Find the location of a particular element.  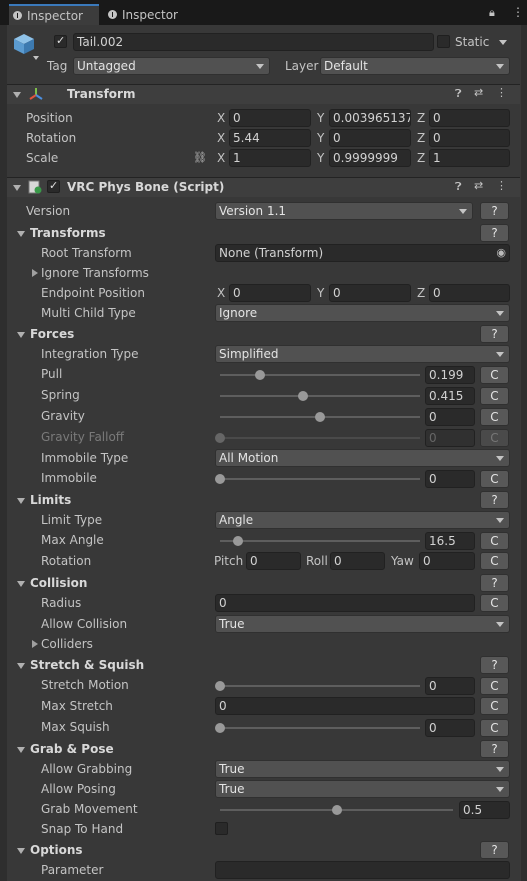

collision-help-button: ? is located at coordinates (494, 583).